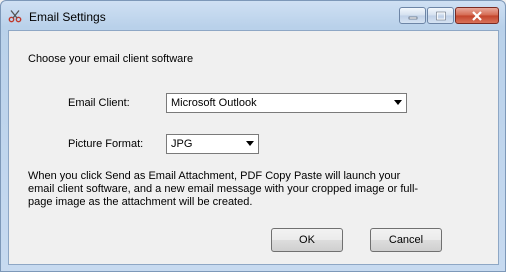  I want to click on minimize-button, so click(412, 15).